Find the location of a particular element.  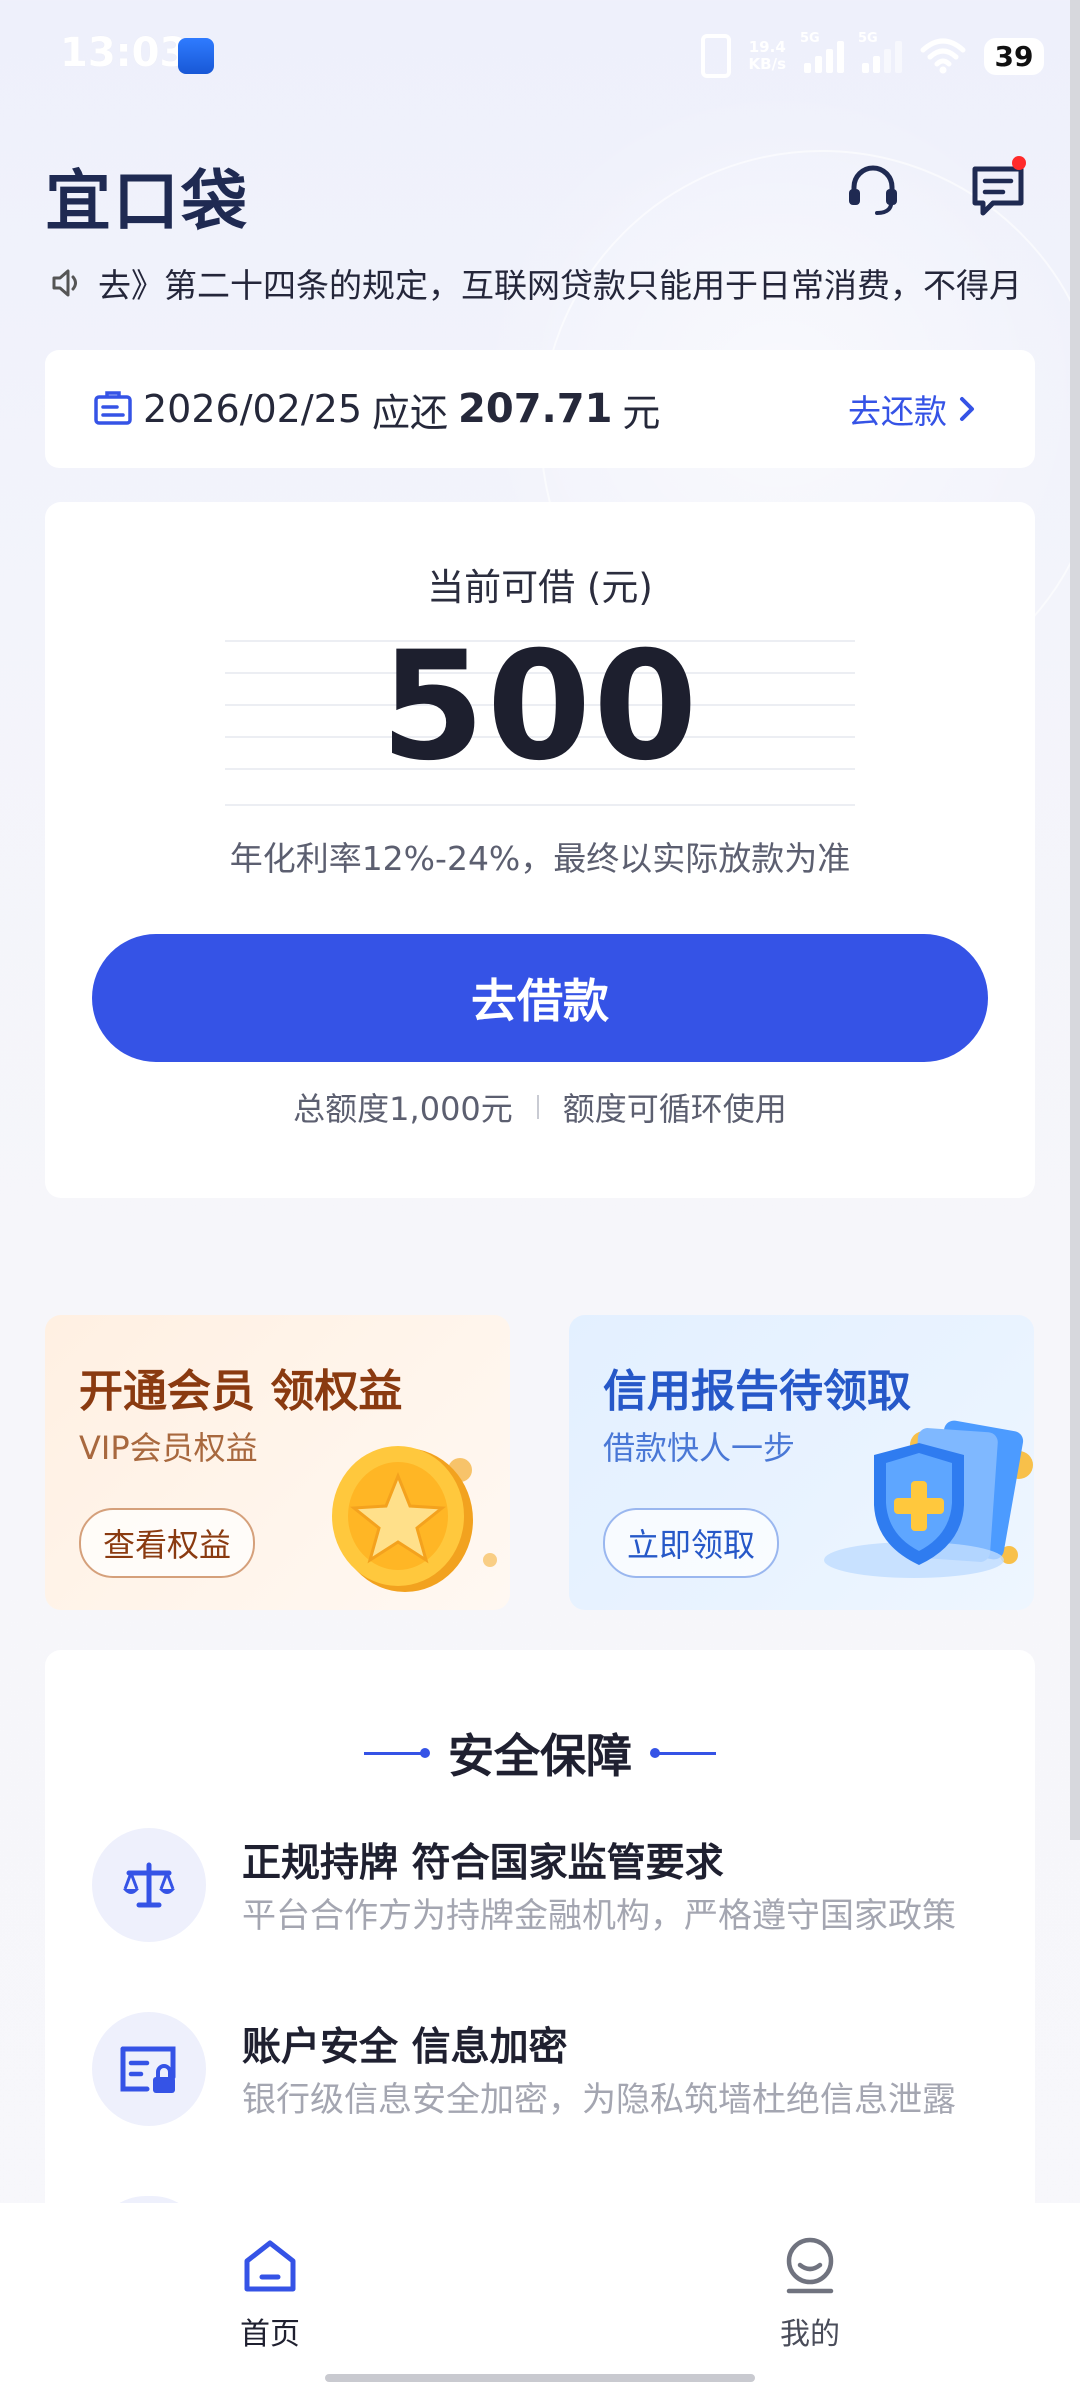

network-speed: 19.4 KB/s is located at coordinates (767, 56).